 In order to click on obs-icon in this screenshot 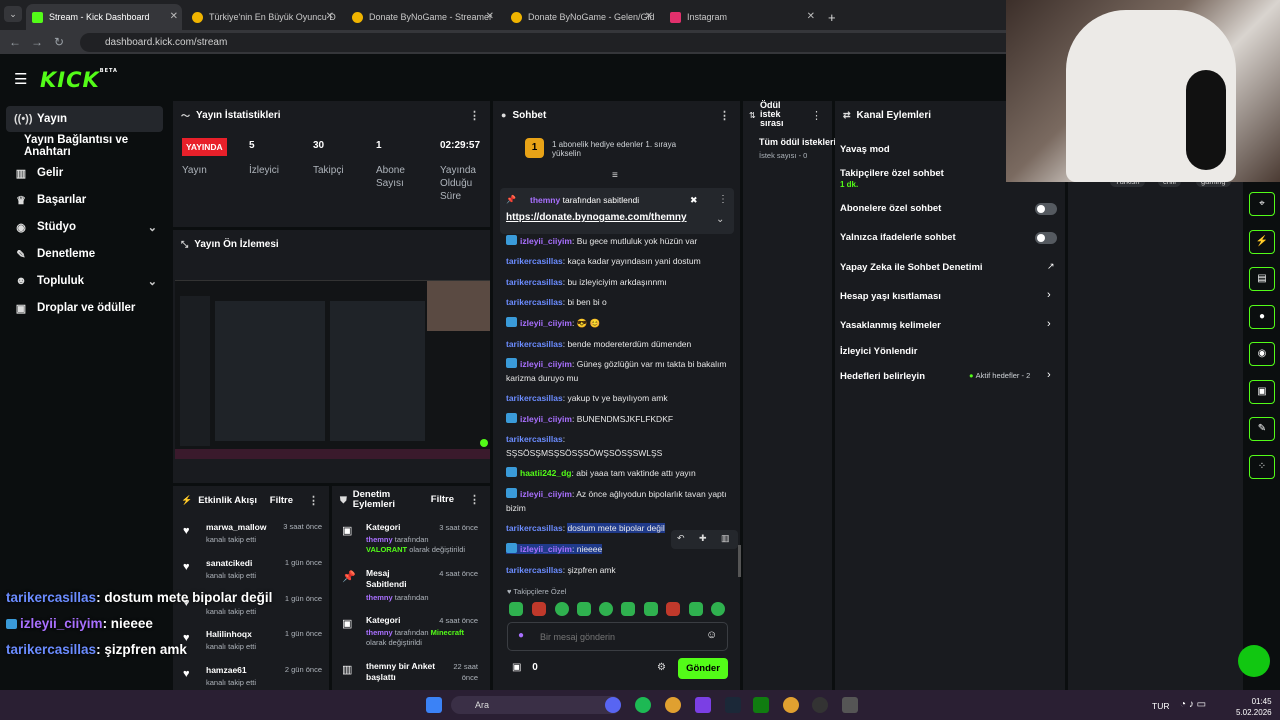, I will do `click(820, 705)`.